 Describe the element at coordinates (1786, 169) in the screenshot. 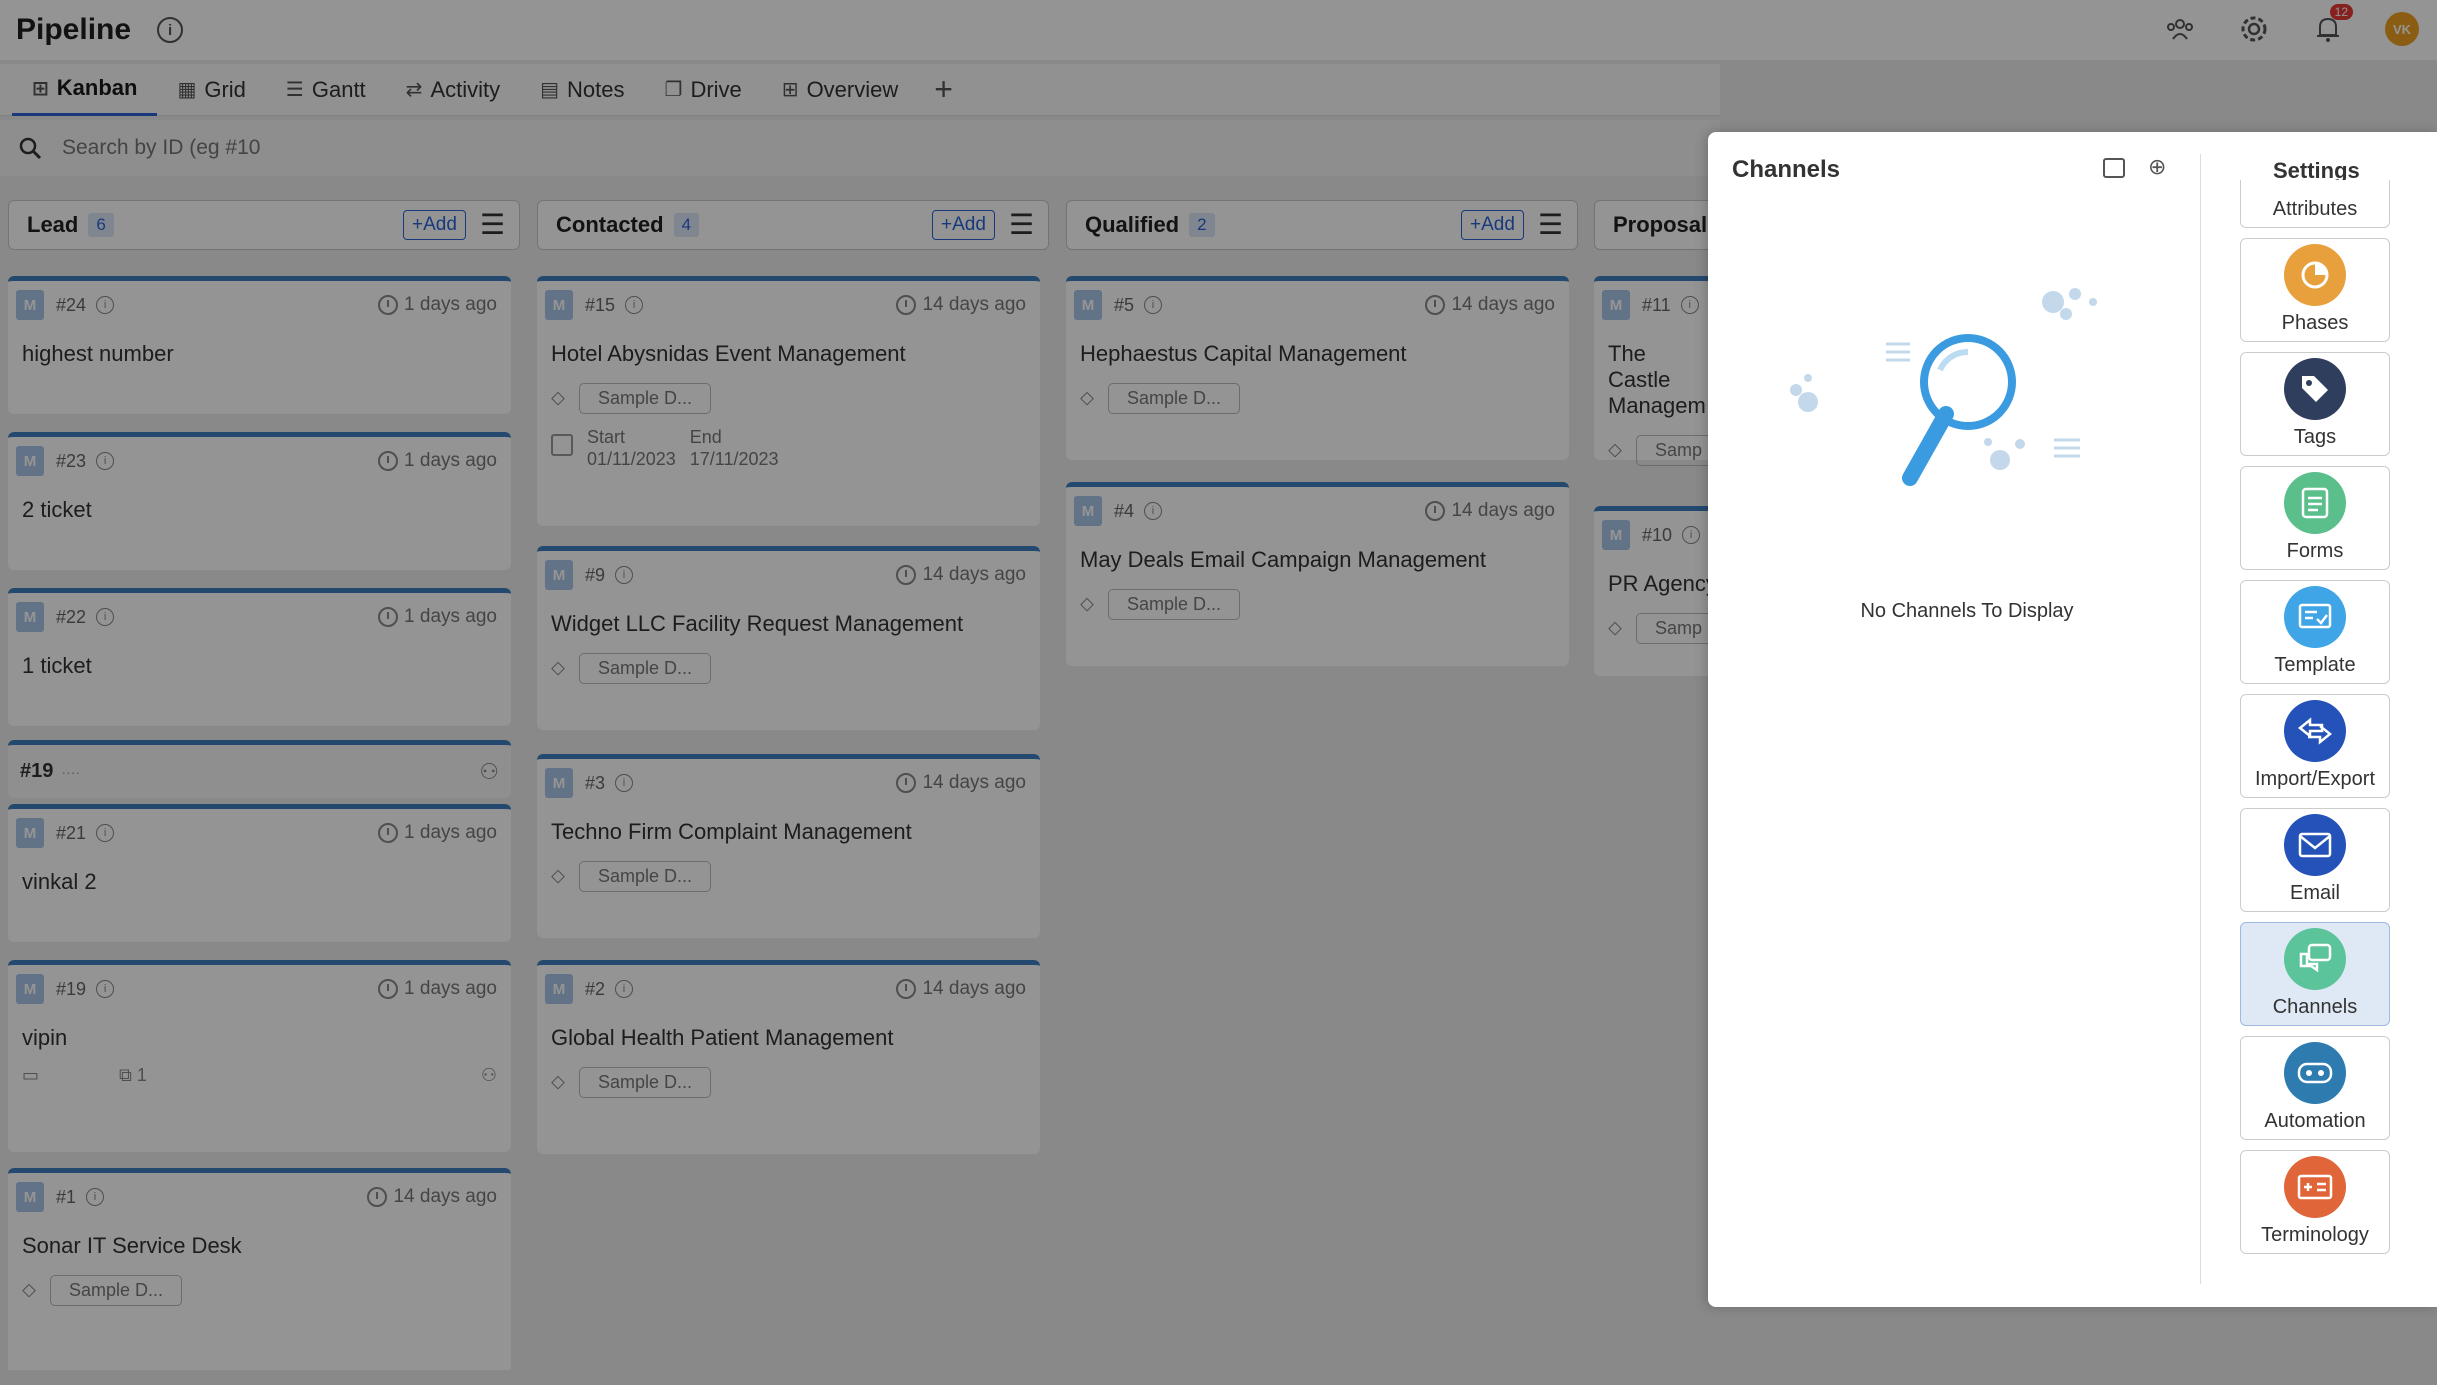

I see `panel-title: Channels` at that location.